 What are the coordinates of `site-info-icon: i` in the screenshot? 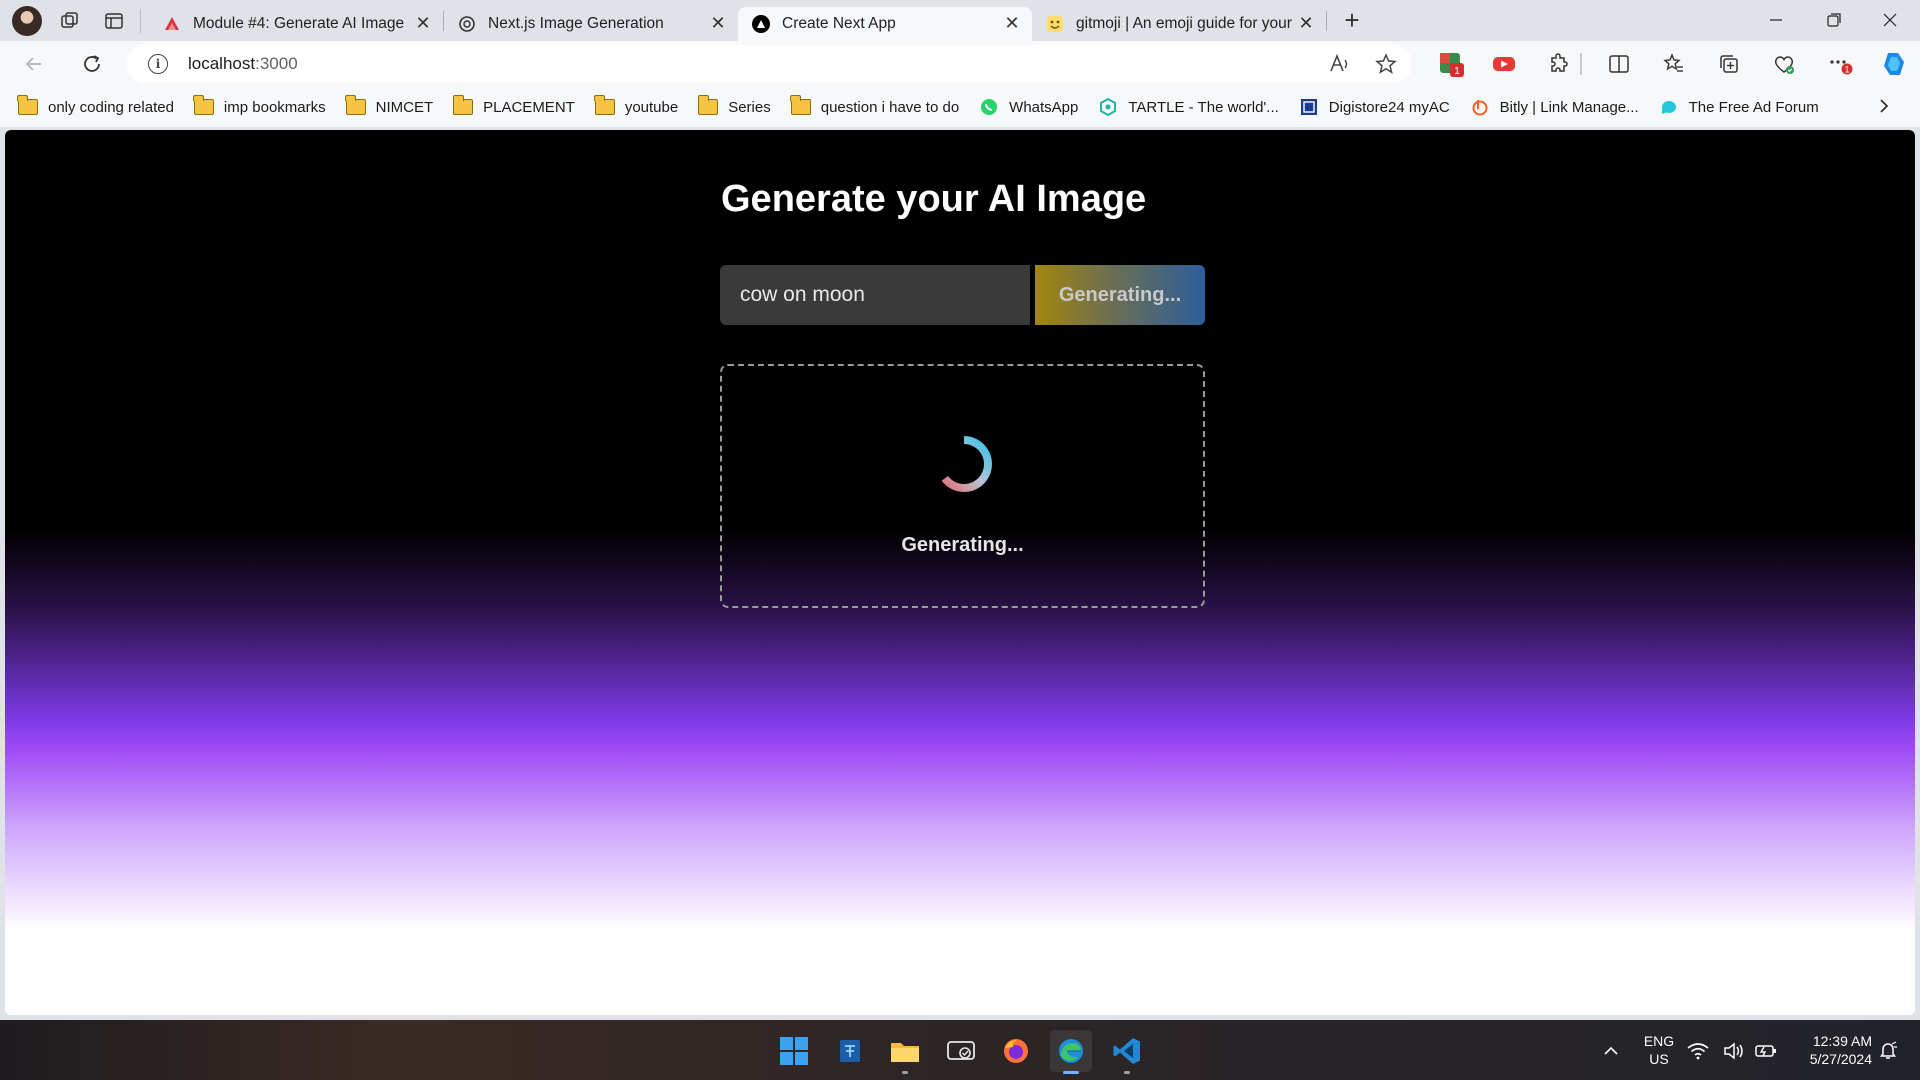 It's located at (158, 64).